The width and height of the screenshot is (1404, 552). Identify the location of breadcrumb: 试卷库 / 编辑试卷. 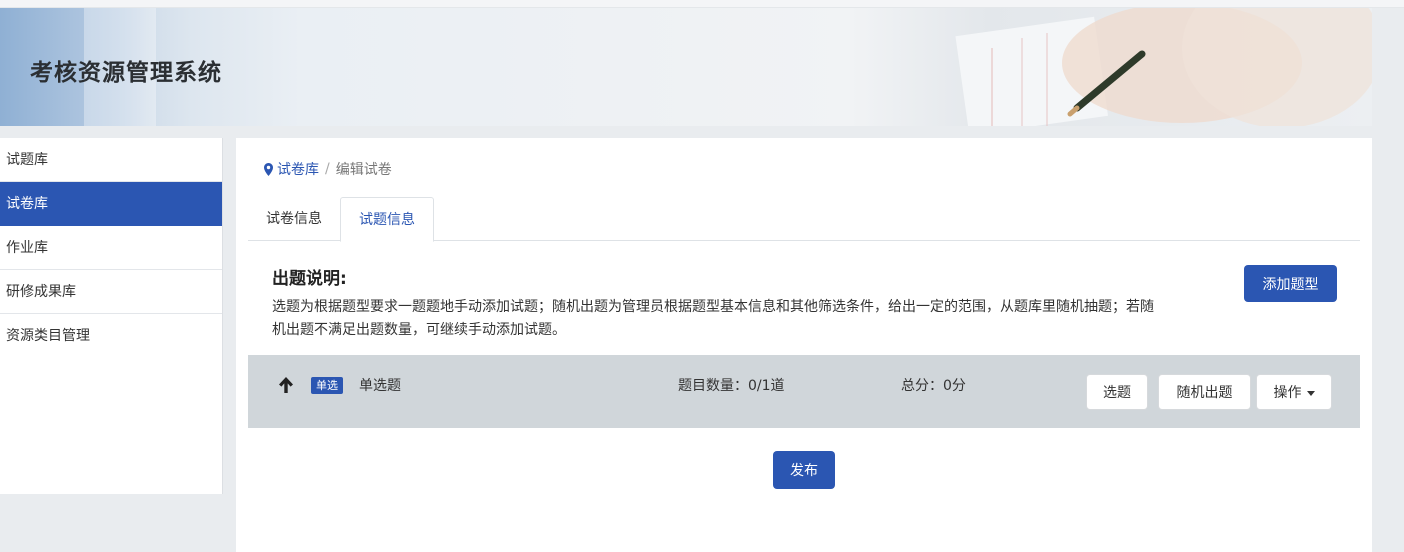
(328, 169).